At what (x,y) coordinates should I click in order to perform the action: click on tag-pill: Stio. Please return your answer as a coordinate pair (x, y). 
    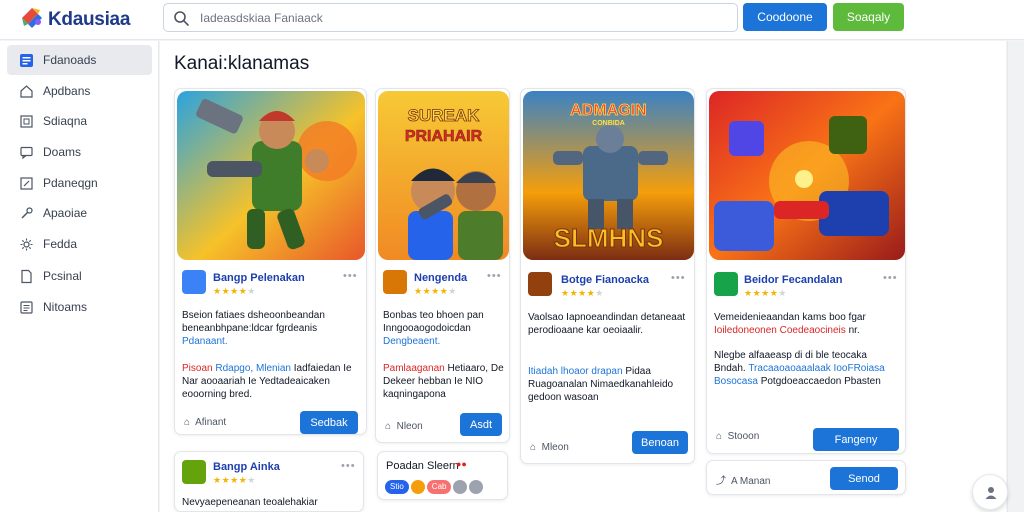
    Looking at the image, I should click on (397, 486).